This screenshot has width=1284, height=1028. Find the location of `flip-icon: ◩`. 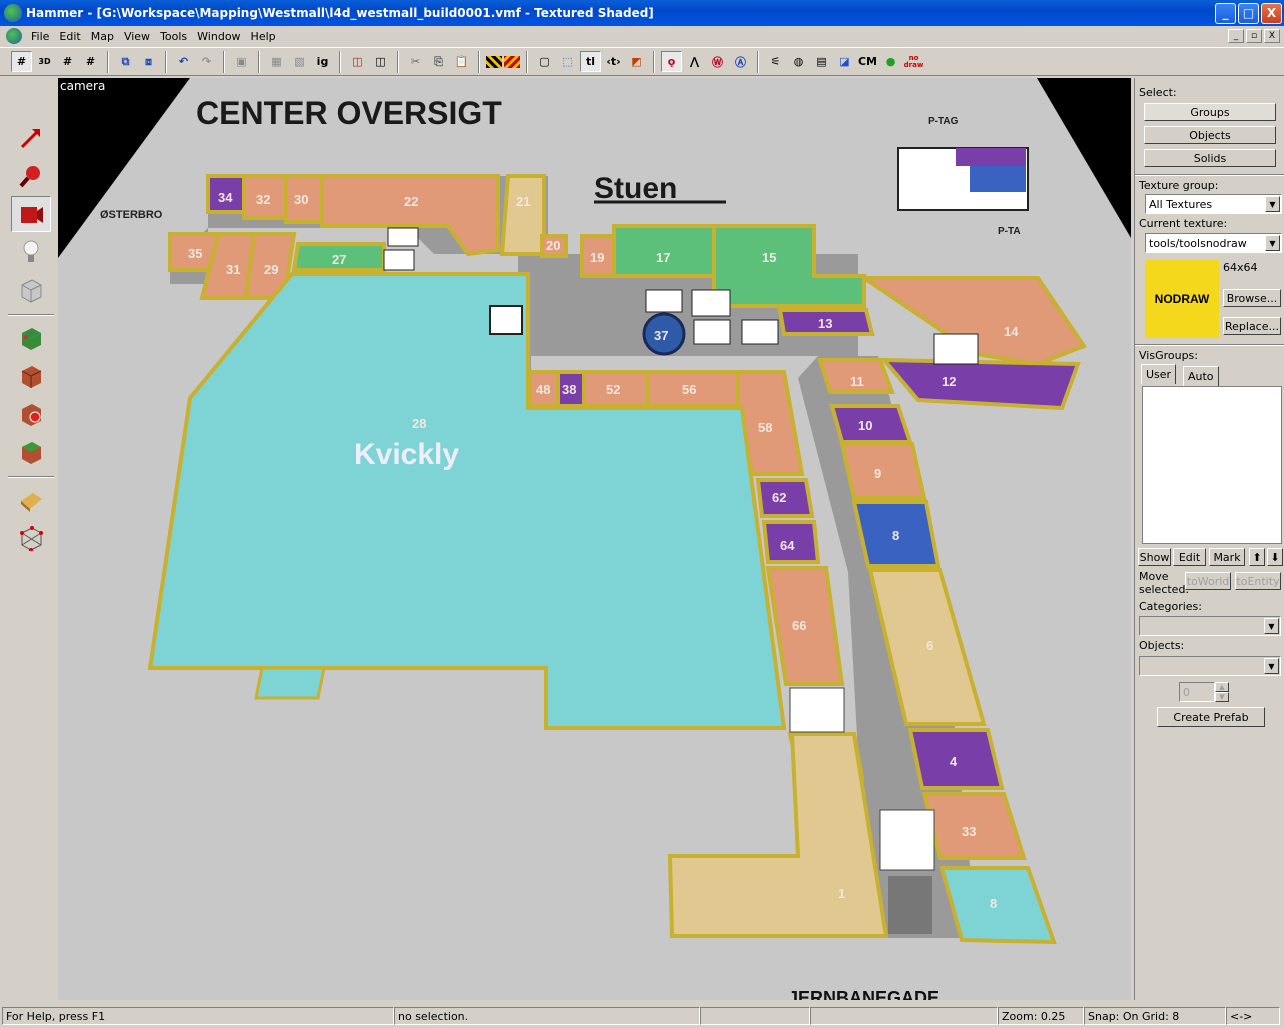

flip-icon: ◩ is located at coordinates (636, 61).